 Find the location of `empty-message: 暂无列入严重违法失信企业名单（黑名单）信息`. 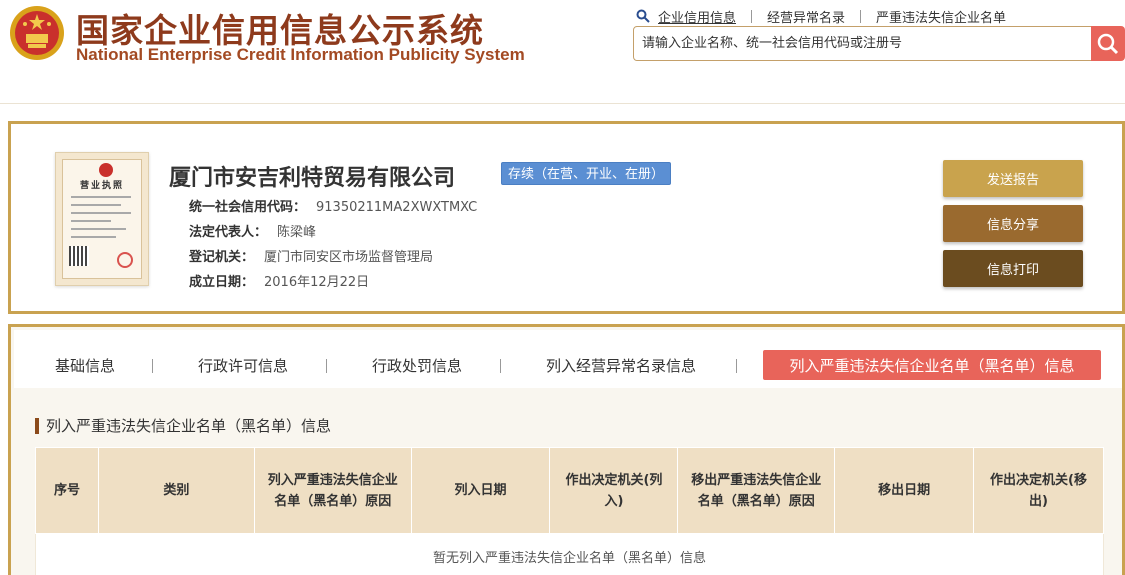

empty-message: 暂无列入严重违法失信企业名单（黑名单）信息 is located at coordinates (569, 554).